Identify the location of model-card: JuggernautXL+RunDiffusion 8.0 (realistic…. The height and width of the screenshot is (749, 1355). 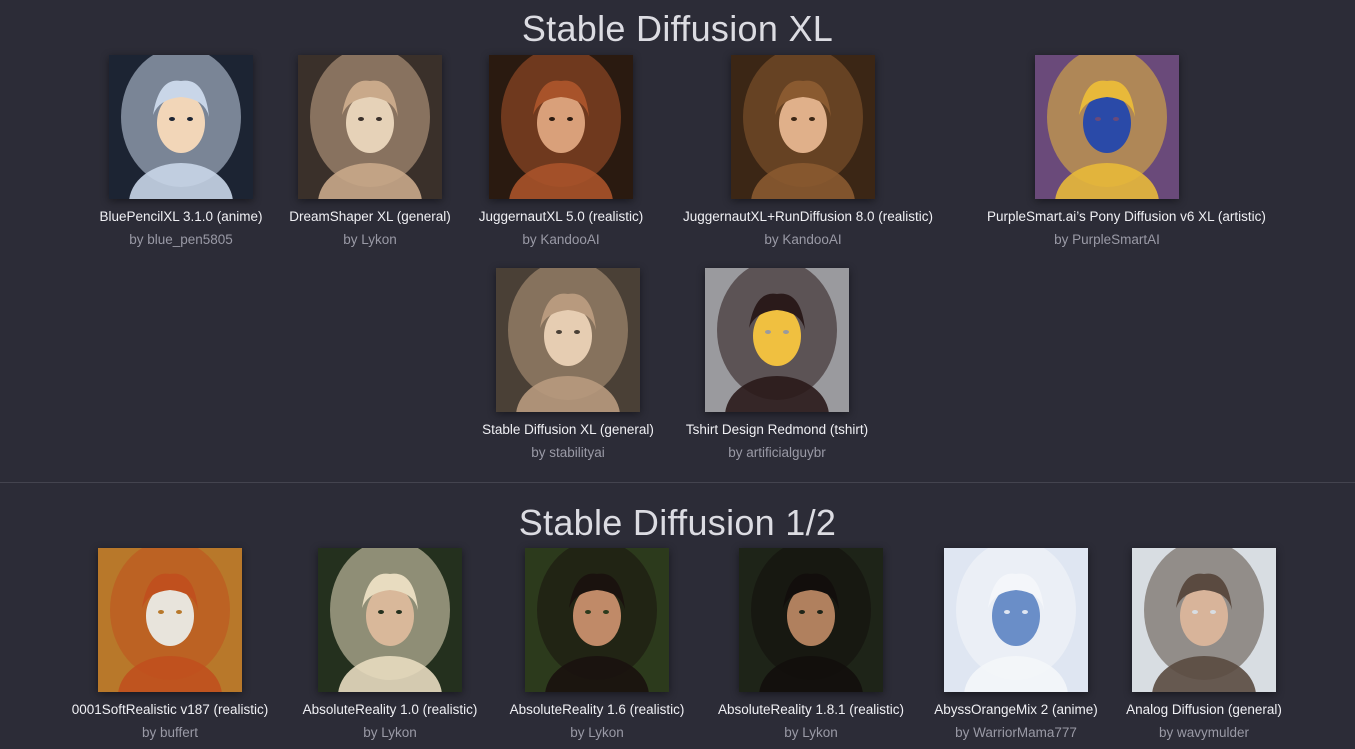
(808, 151).